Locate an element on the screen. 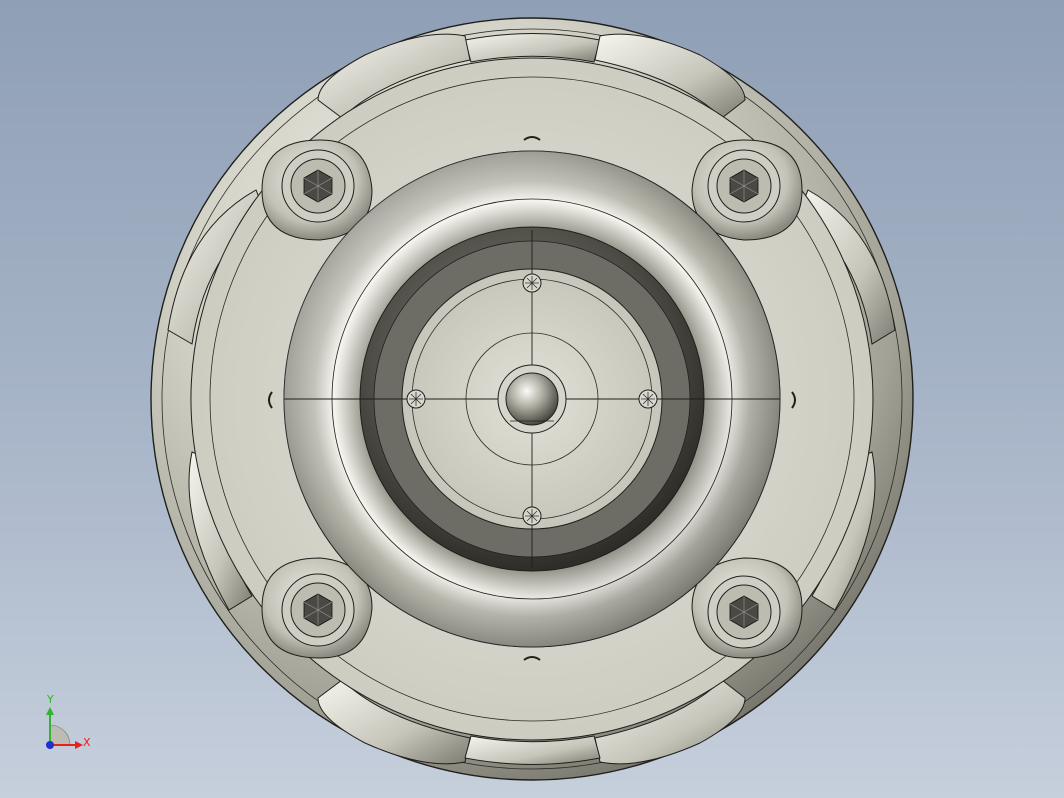  triad-z-axis is located at coordinates (50, 745).